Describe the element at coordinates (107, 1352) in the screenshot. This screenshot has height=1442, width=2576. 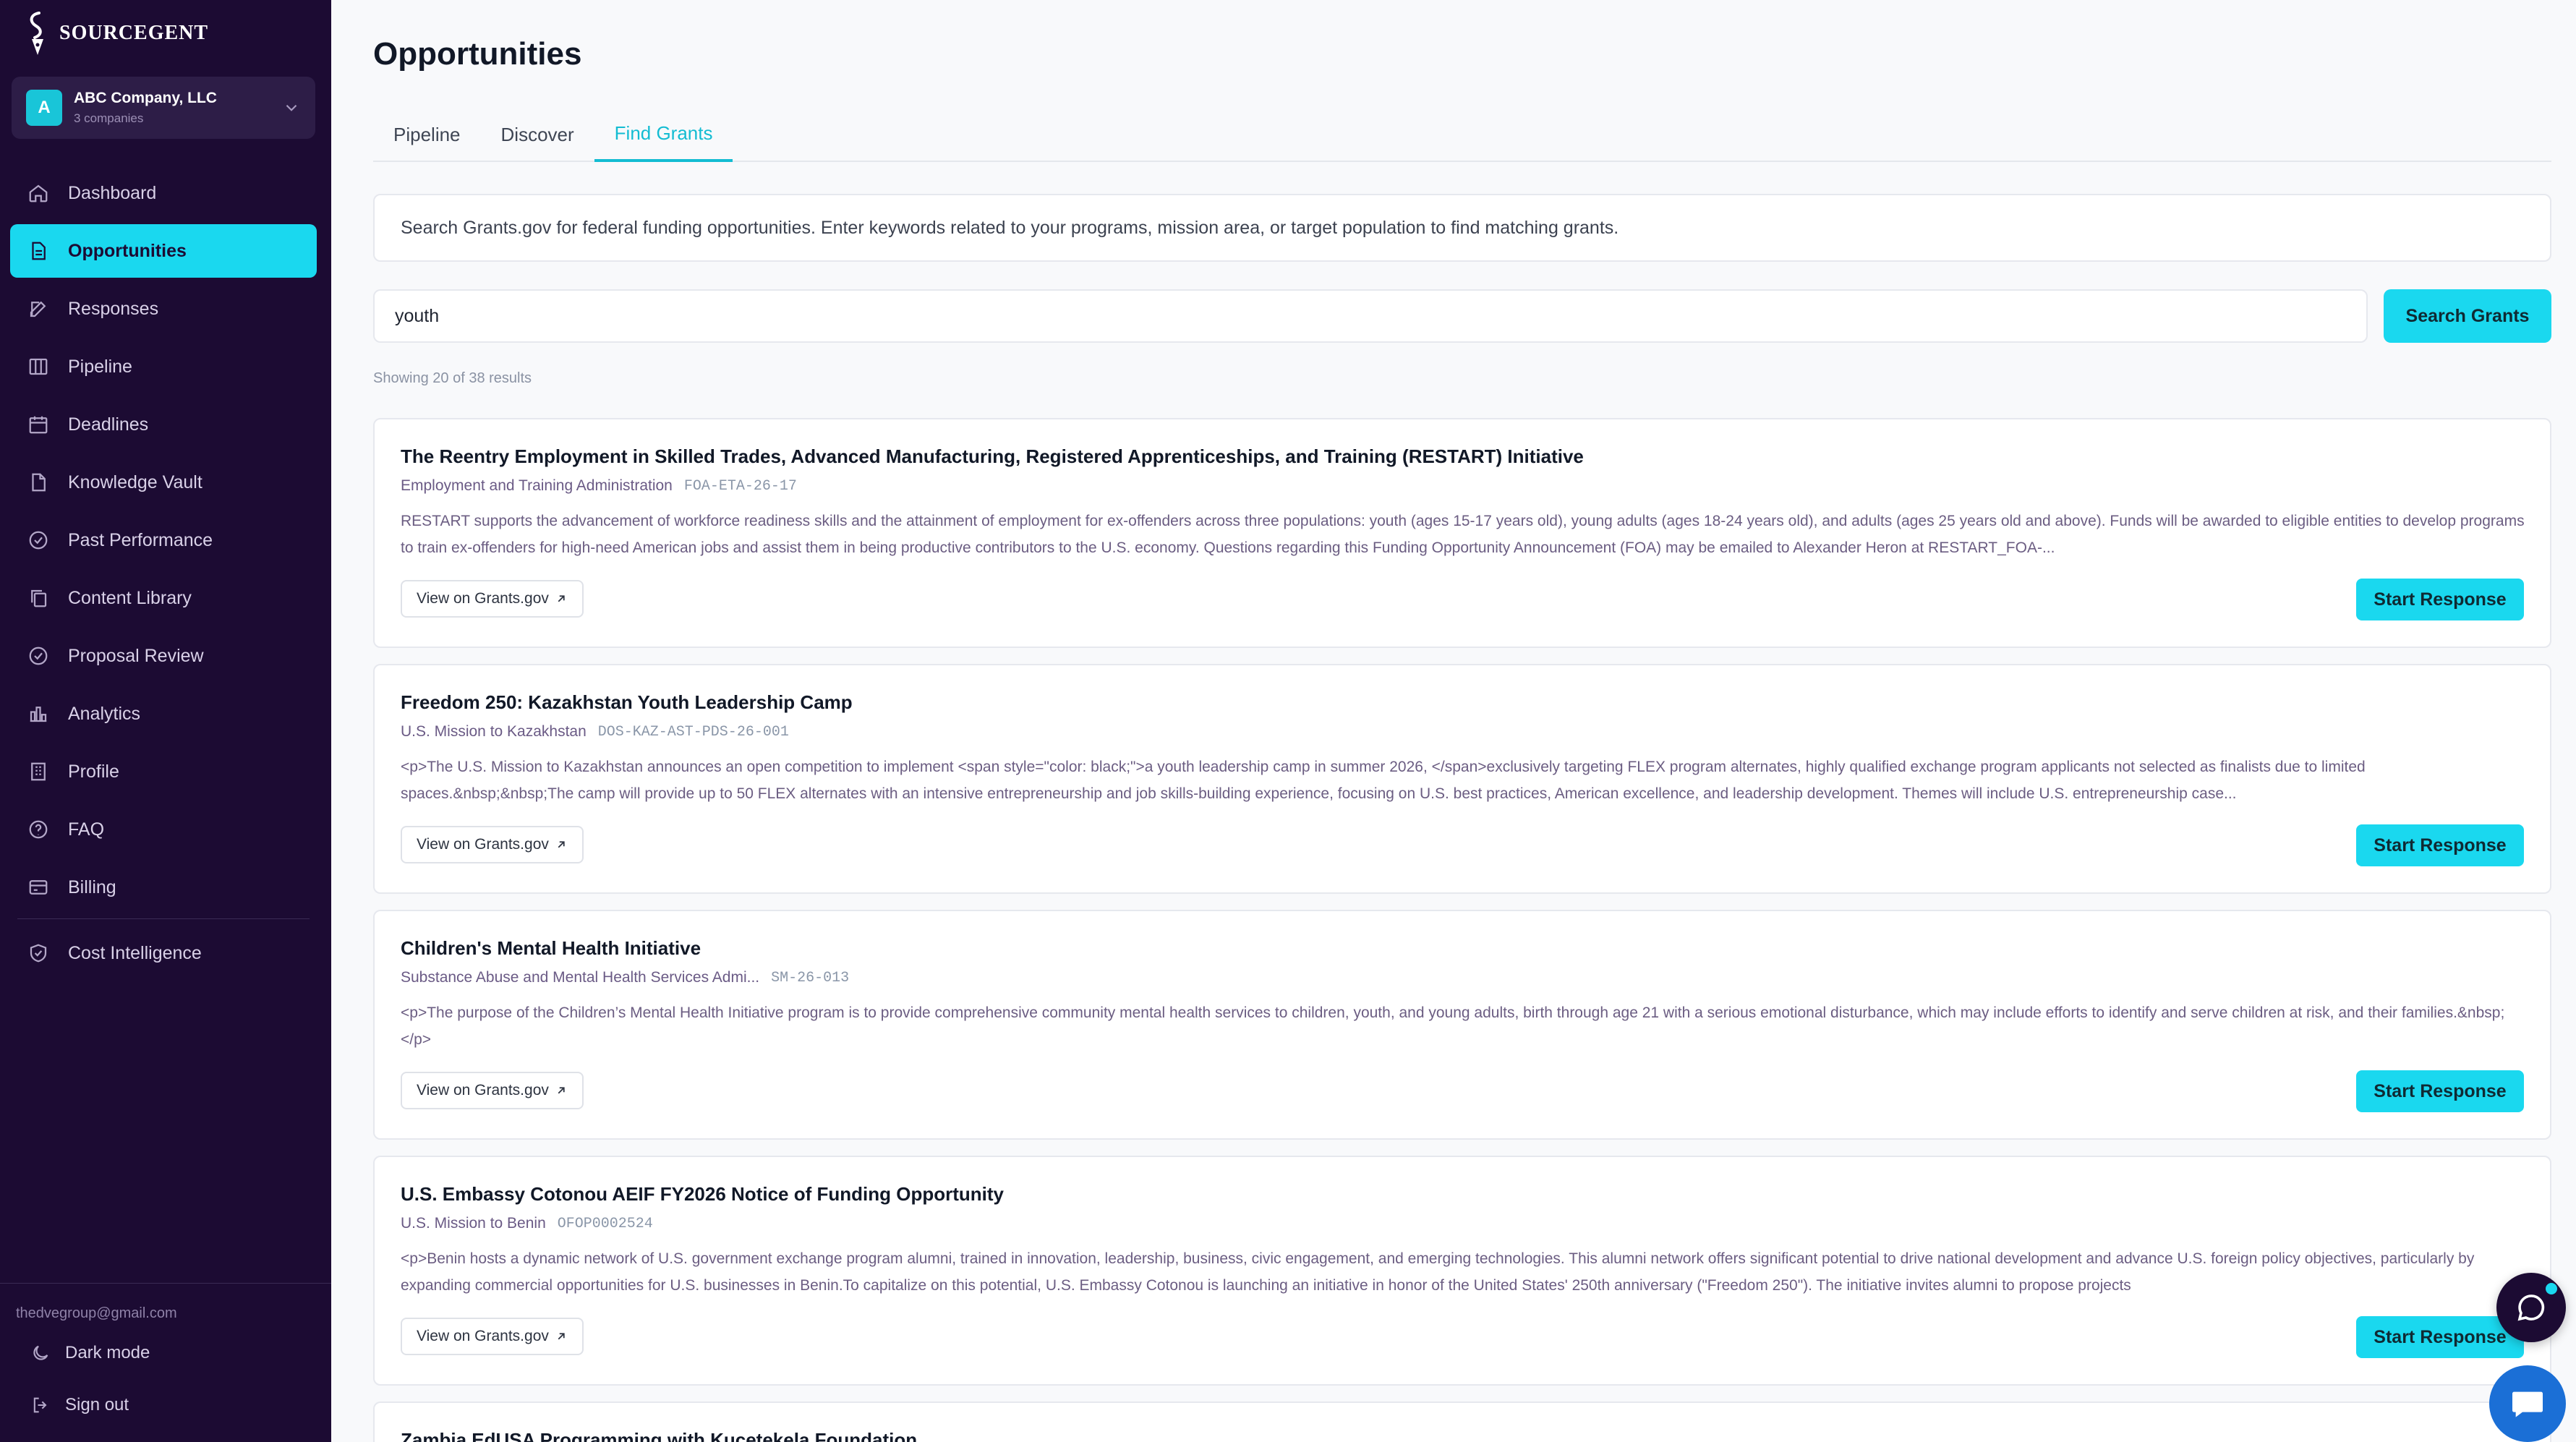
I see `dark-mode-label: Dark mode` at that location.